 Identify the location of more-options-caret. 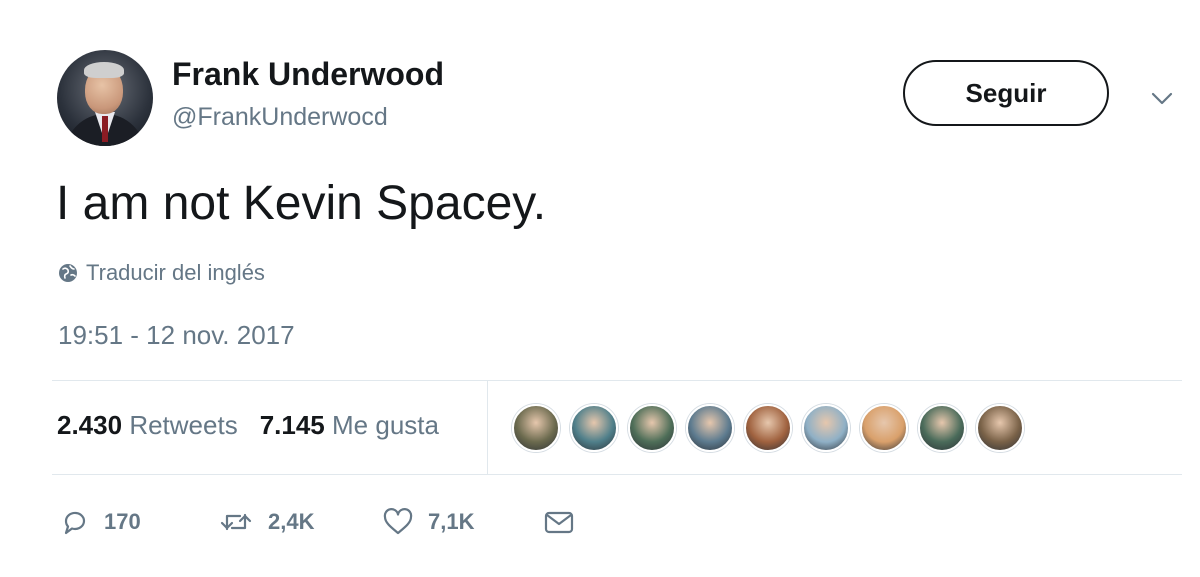
(1162, 99).